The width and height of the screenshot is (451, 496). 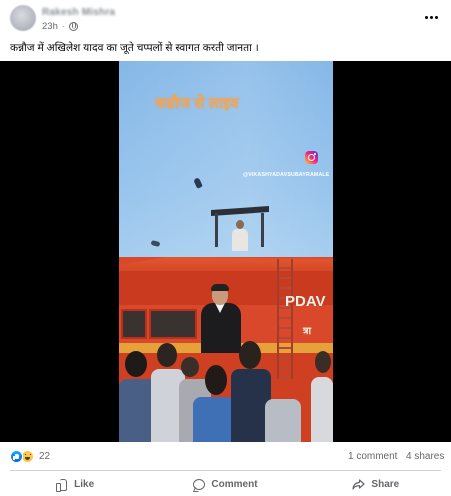 What do you see at coordinates (199, 484) in the screenshot?
I see `comment-bubble-icon` at bounding box center [199, 484].